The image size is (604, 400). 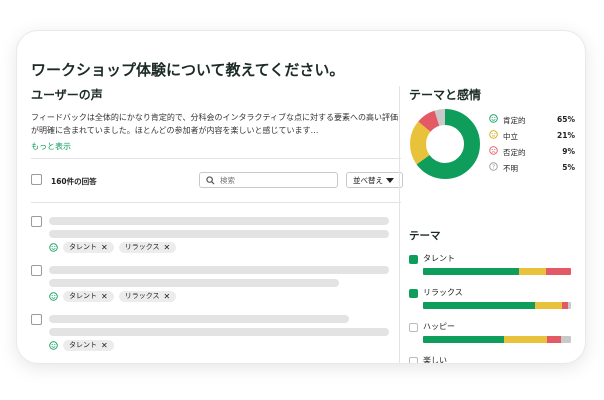 What do you see at coordinates (210, 180) in the screenshot?
I see `search-icon` at bounding box center [210, 180].